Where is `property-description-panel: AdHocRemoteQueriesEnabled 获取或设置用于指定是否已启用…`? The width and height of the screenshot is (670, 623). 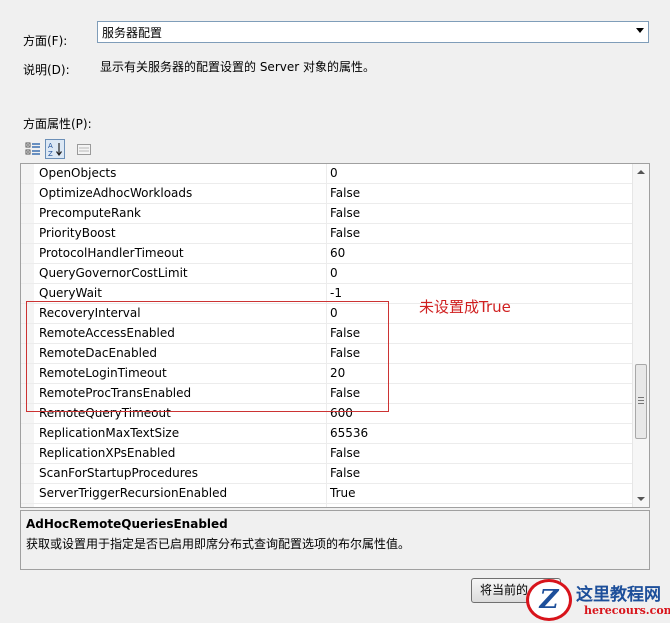 property-description-panel: AdHocRemoteQueriesEnabled 获取或设置用于指定是否已启用… is located at coordinates (335, 540).